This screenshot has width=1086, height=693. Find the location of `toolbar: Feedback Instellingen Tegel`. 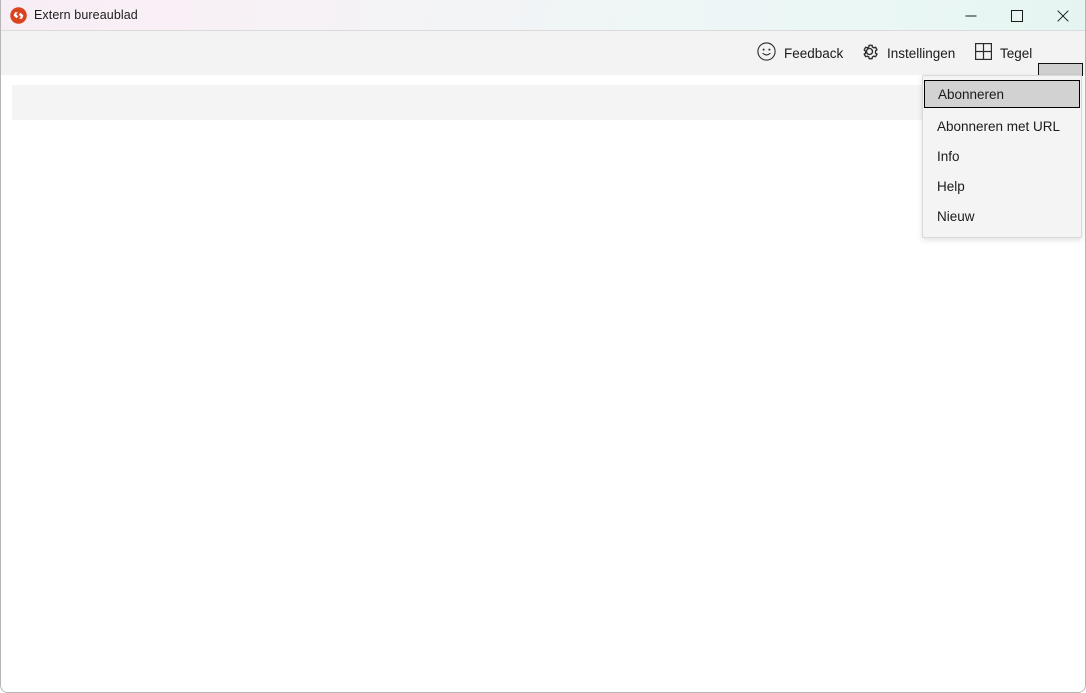

toolbar: Feedback Instellingen Tegel is located at coordinates (543, 67).